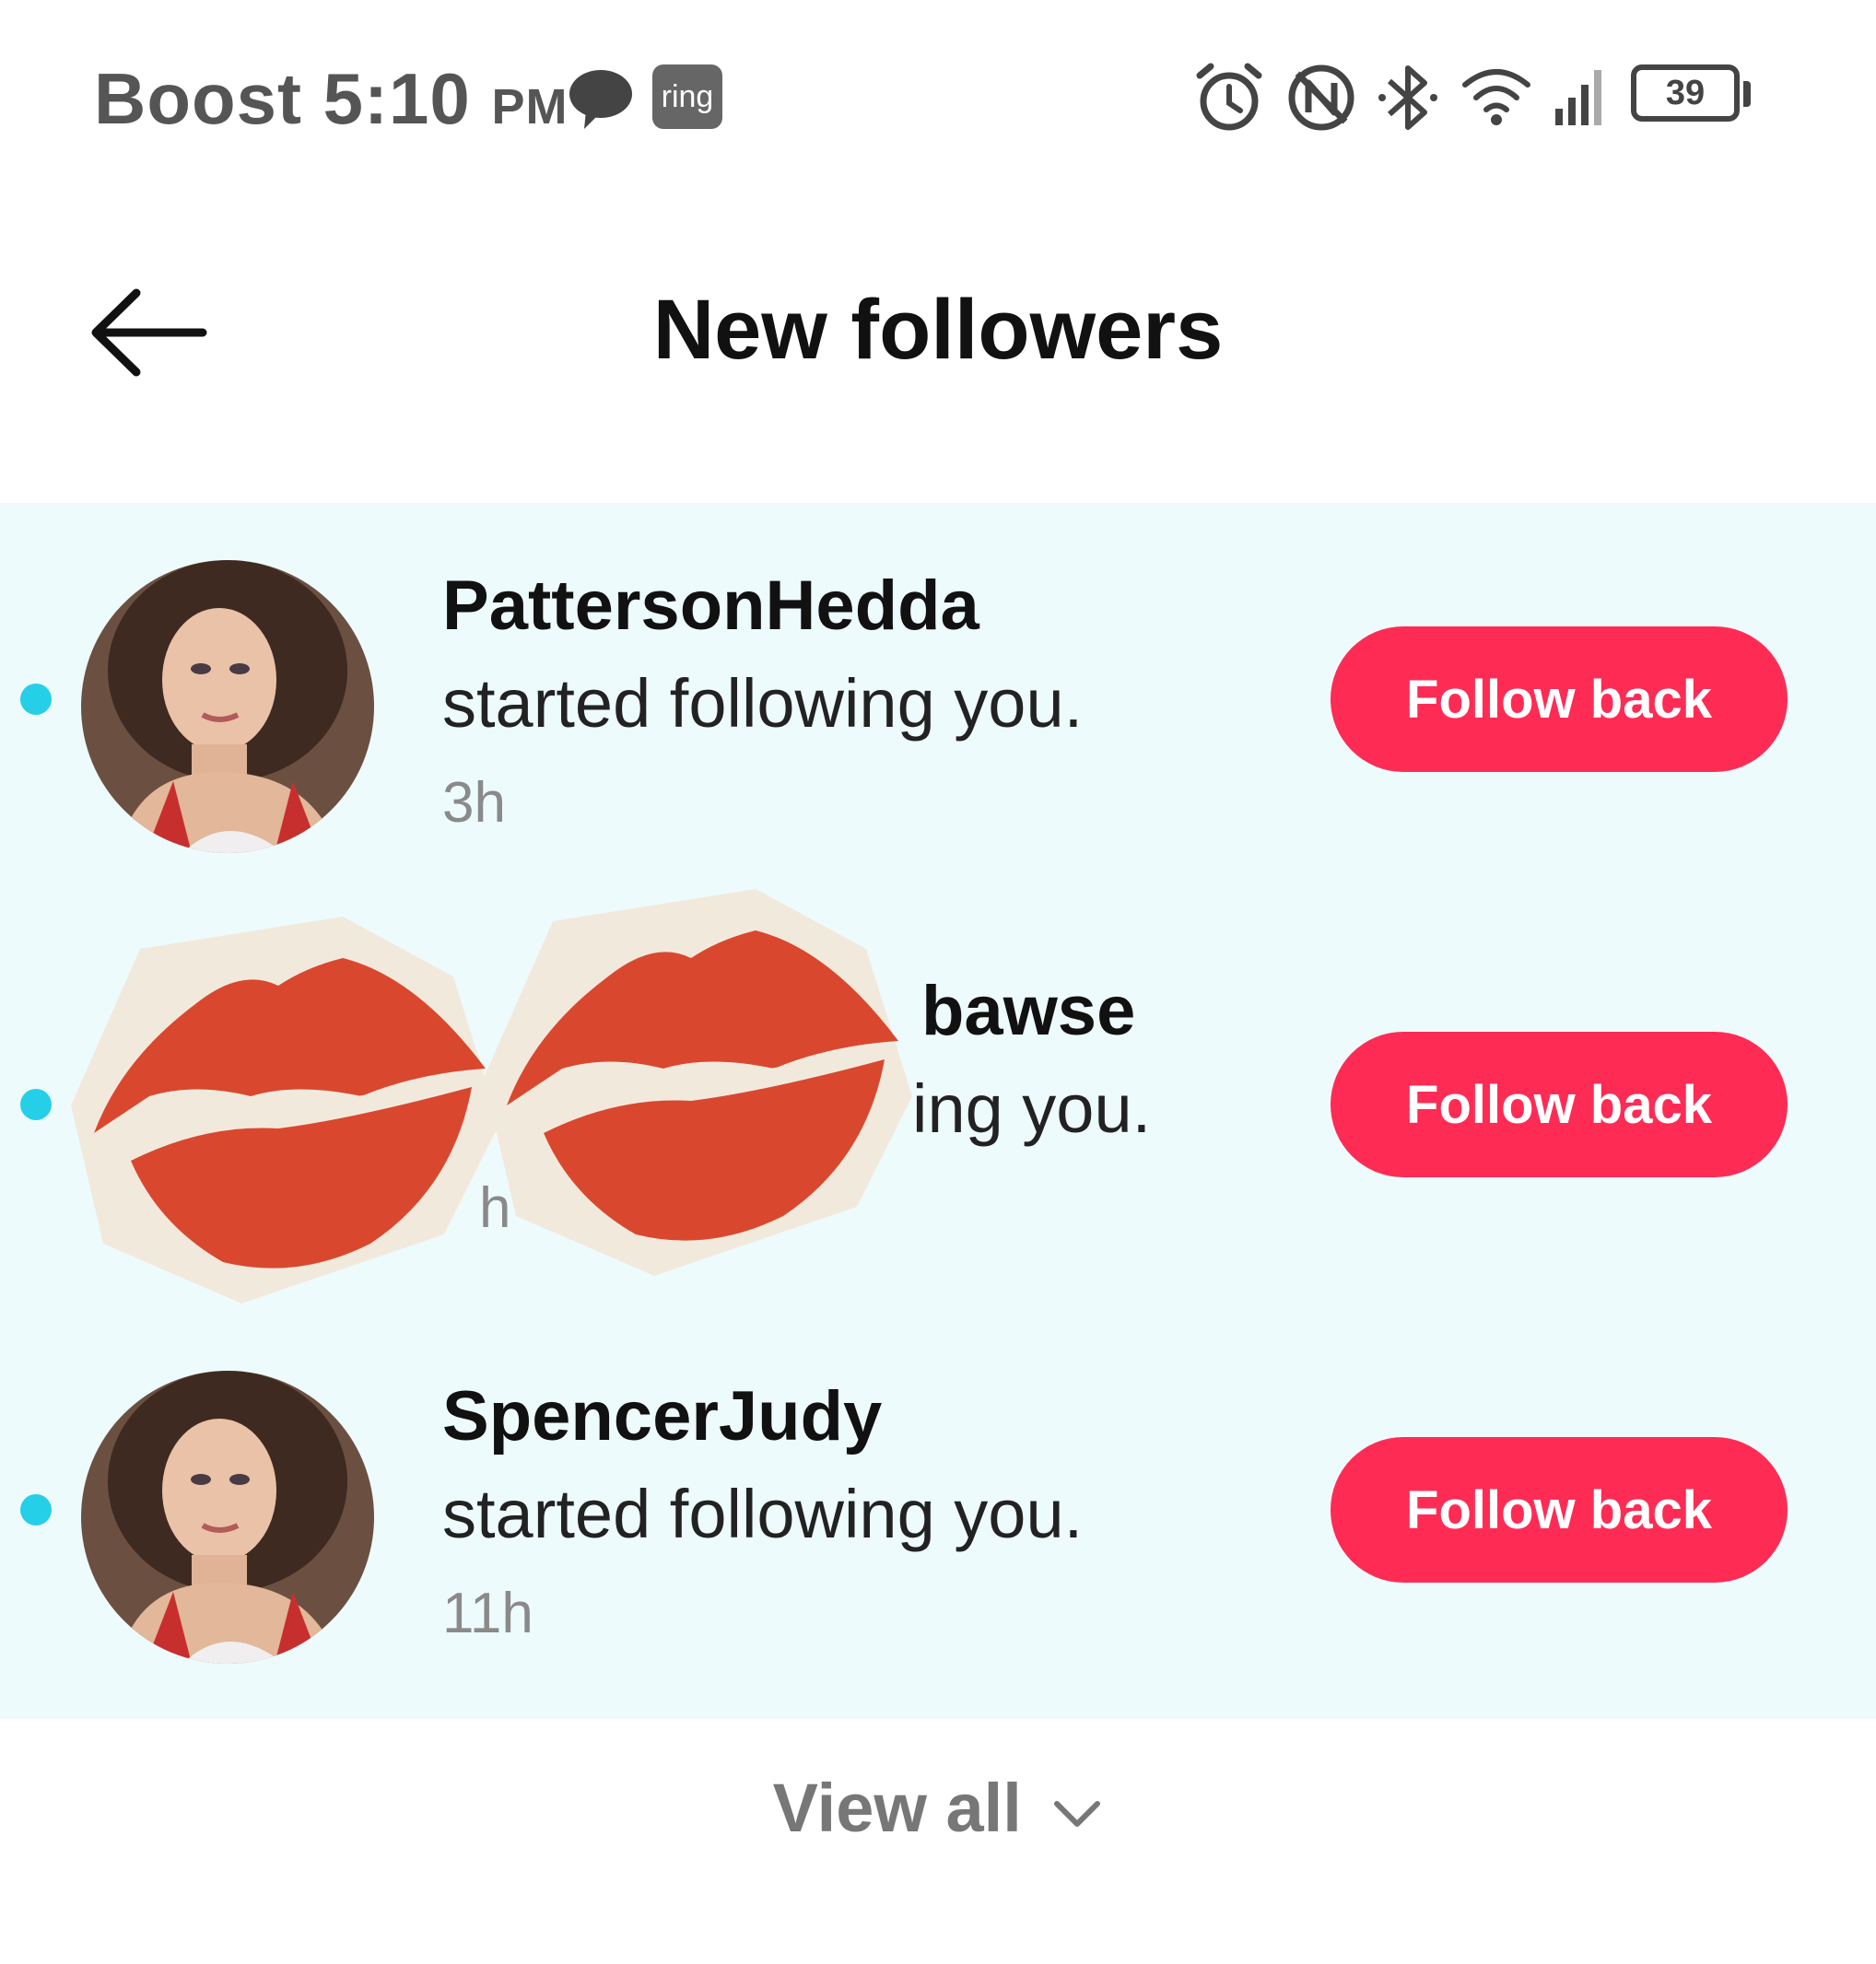 This screenshot has height=1964, width=1876. I want to click on follower-action-text: ing you., so click(1032, 1108).